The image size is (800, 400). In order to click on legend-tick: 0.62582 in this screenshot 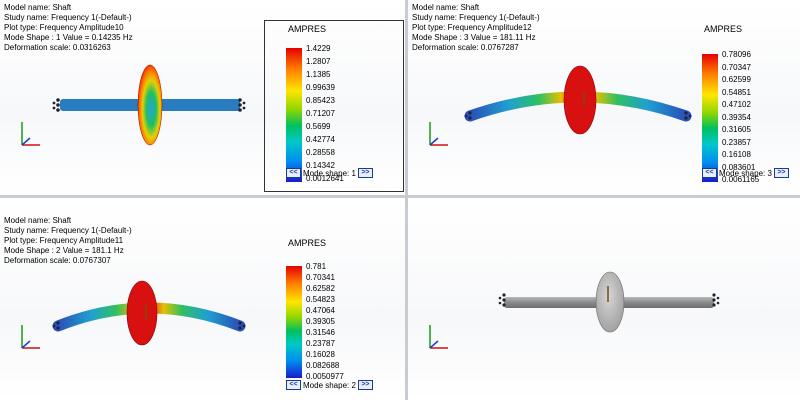, I will do `click(320, 288)`.